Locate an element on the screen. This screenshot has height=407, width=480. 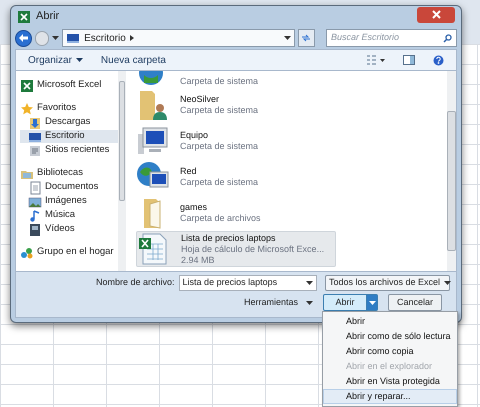
back-button is located at coordinates (23, 38).